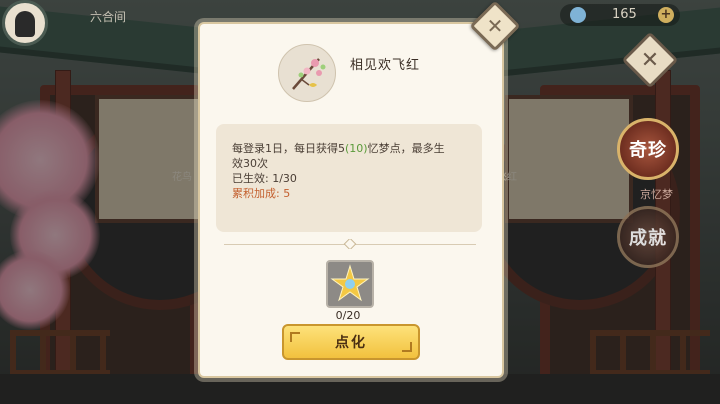 The width and height of the screenshot is (720, 404). What do you see at coordinates (648, 237) in the screenshot?
I see `chengjiu-button: 成就` at bounding box center [648, 237].